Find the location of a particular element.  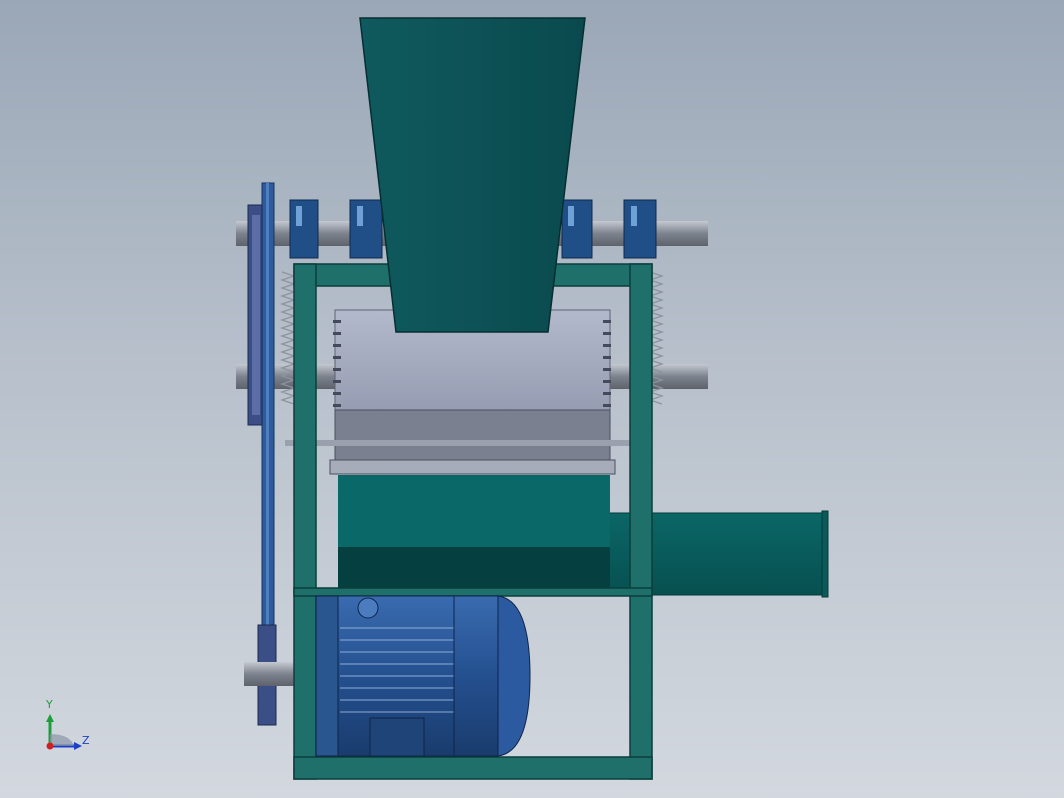

crushing-chamber is located at coordinates (465, 392).